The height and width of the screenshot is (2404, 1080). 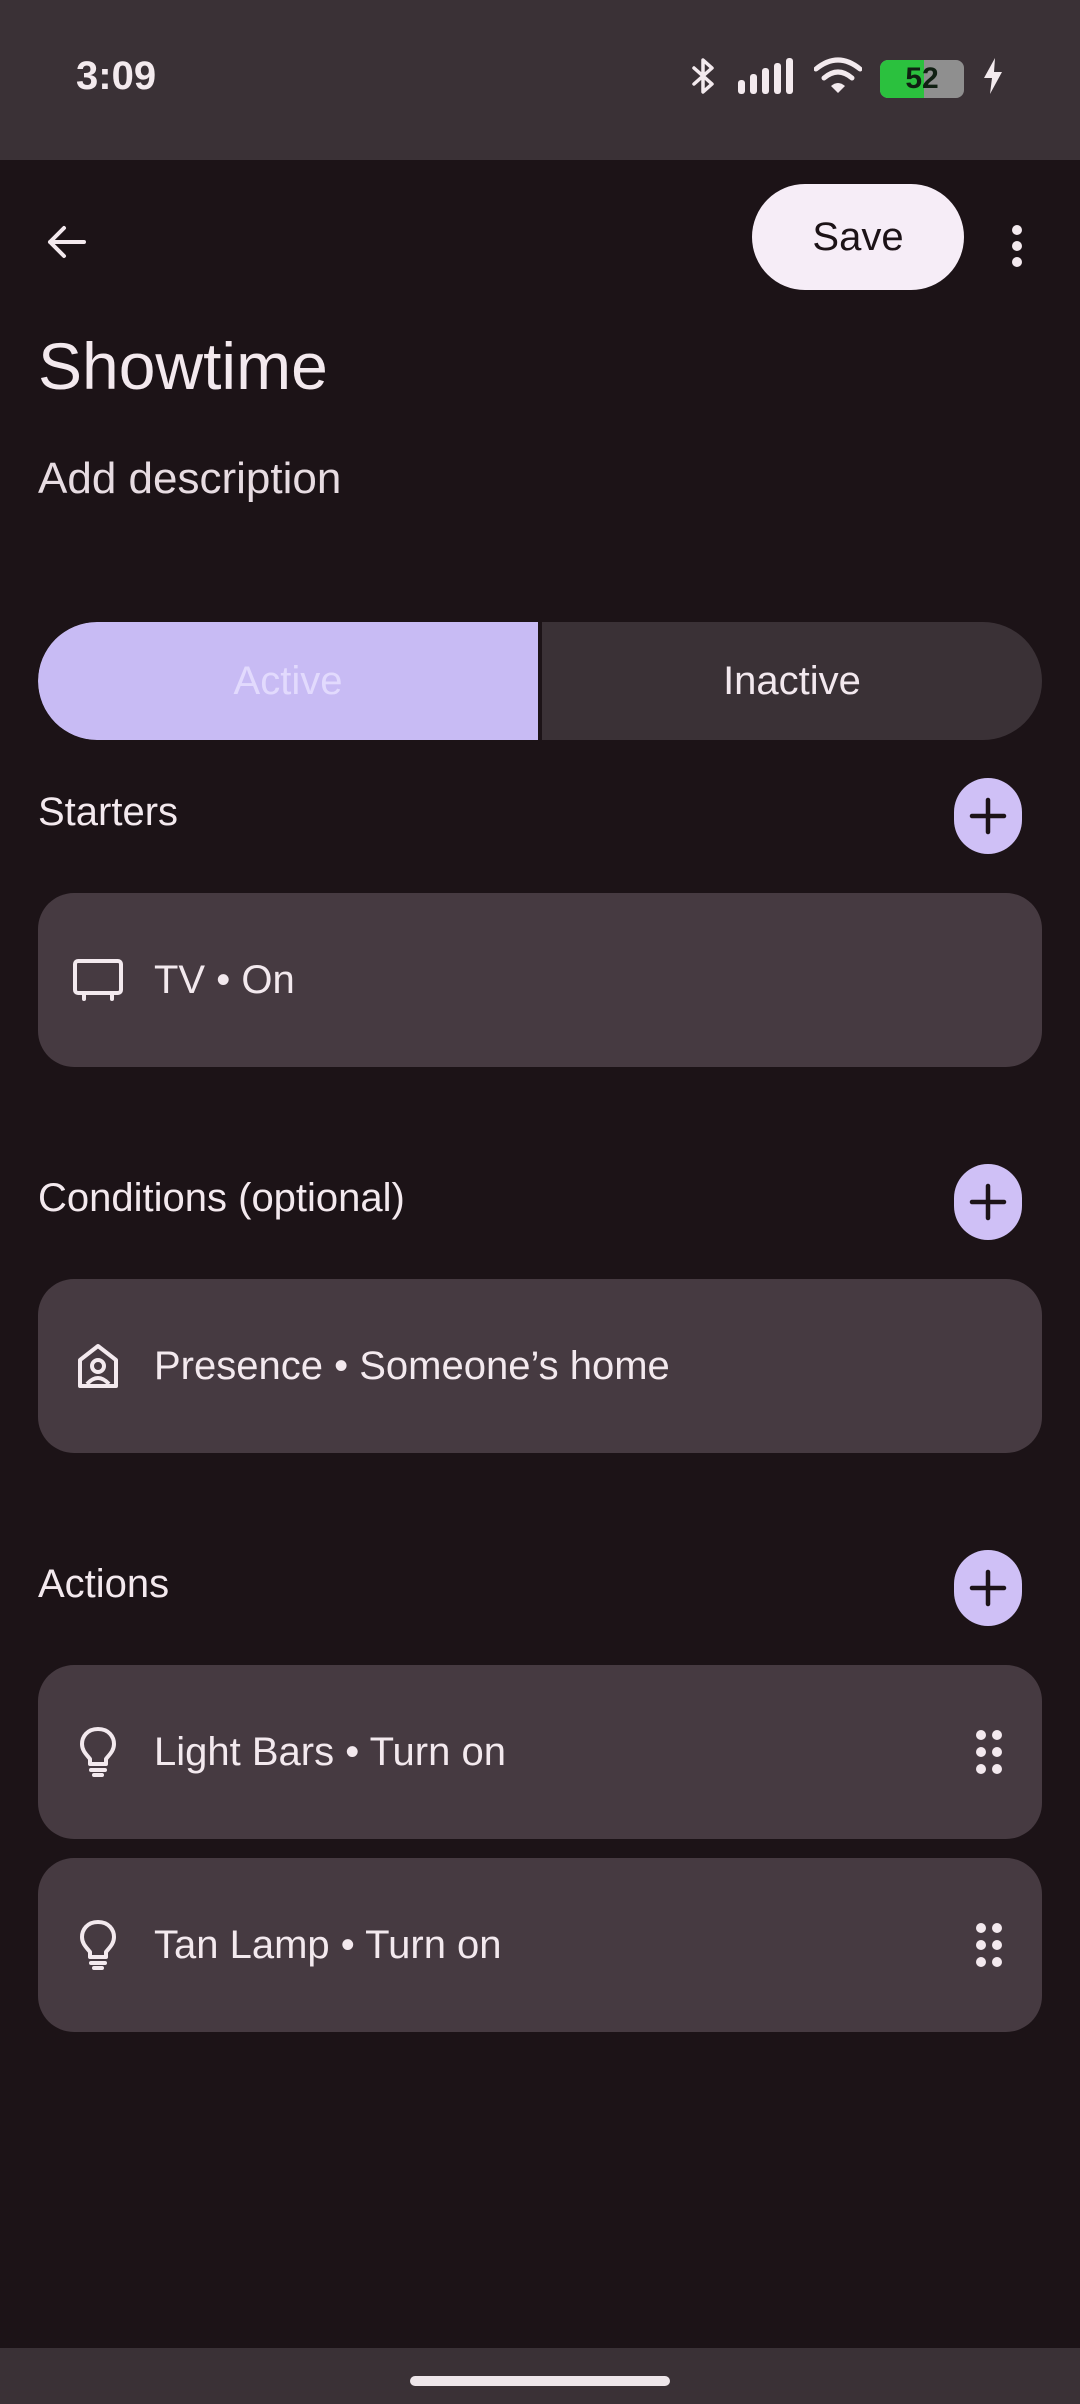 What do you see at coordinates (858, 237) in the screenshot?
I see `save-button: Save` at bounding box center [858, 237].